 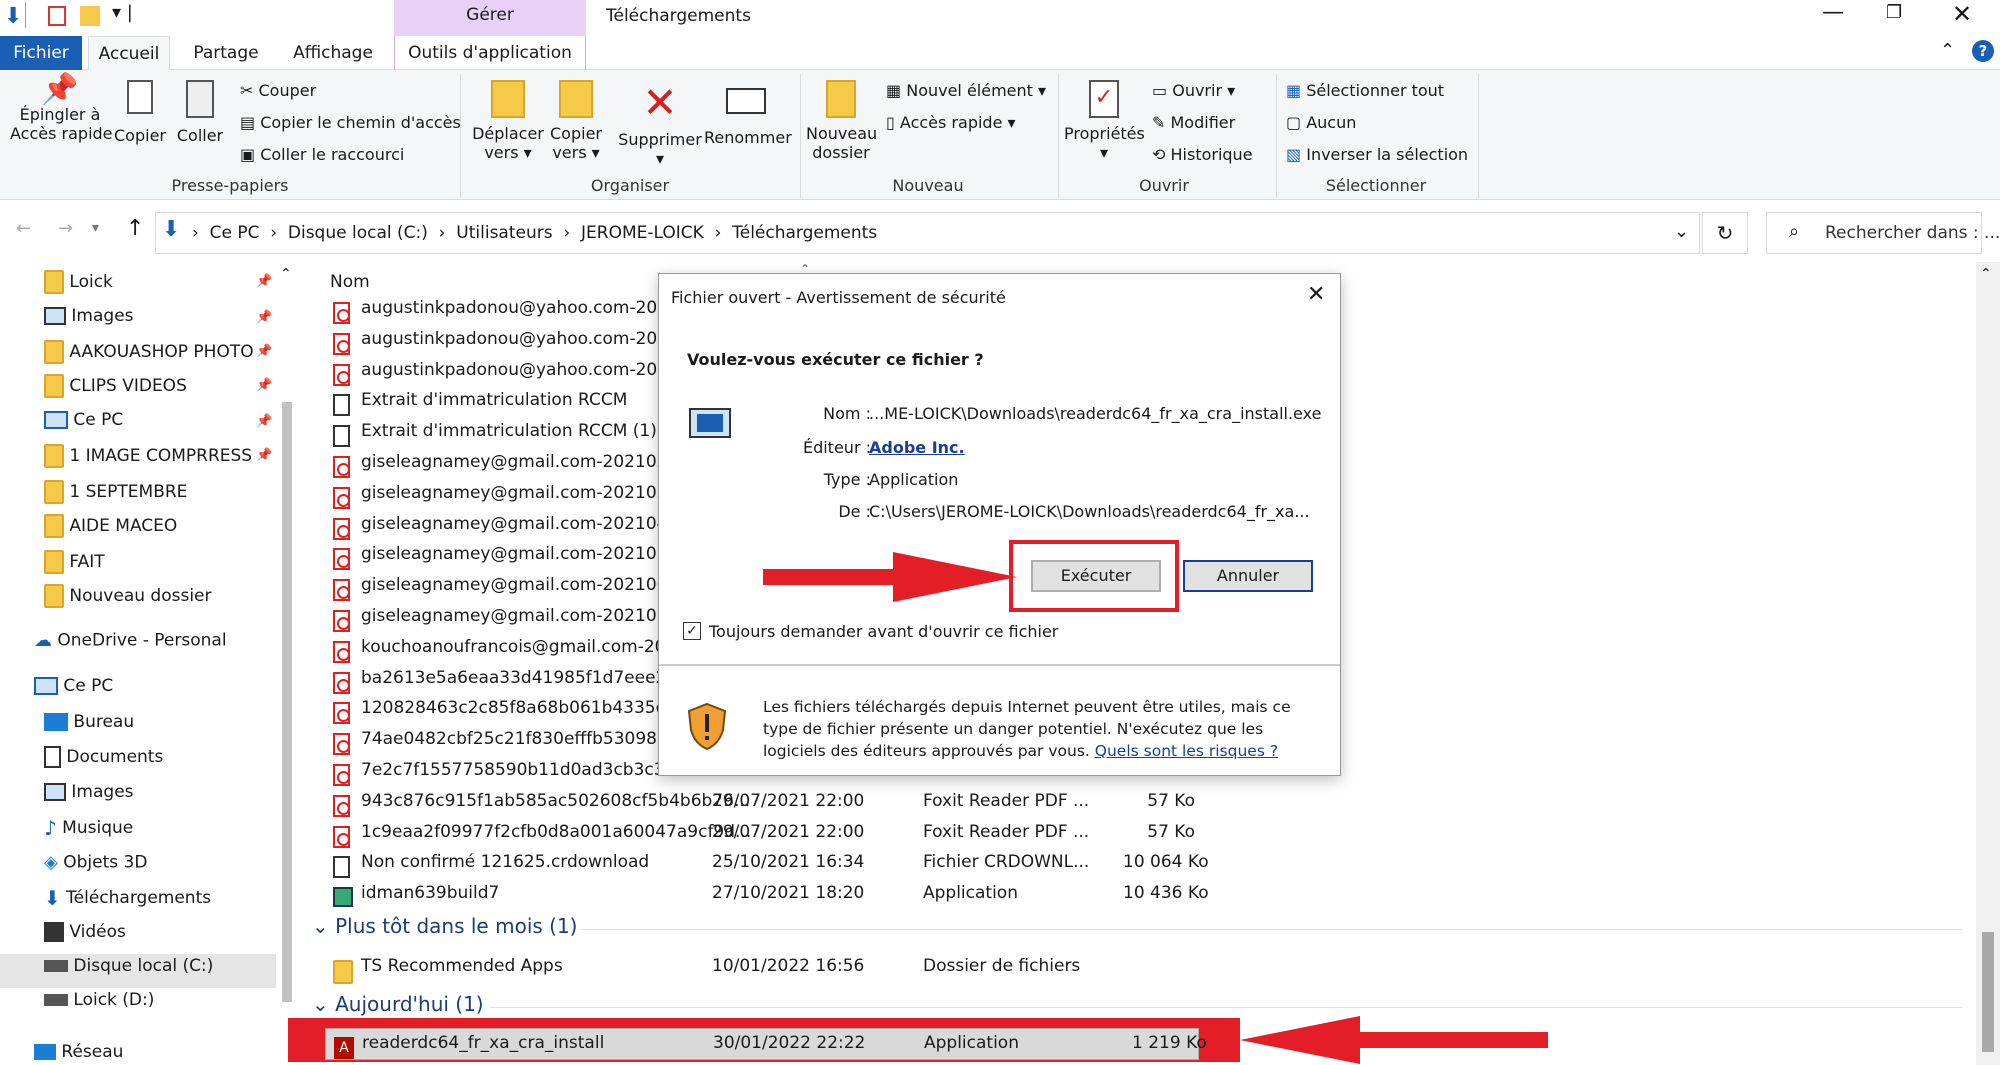 What do you see at coordinates (56, 1000) in the screenshot?
I see `drive-icon` at bounding box center [56, 1000].